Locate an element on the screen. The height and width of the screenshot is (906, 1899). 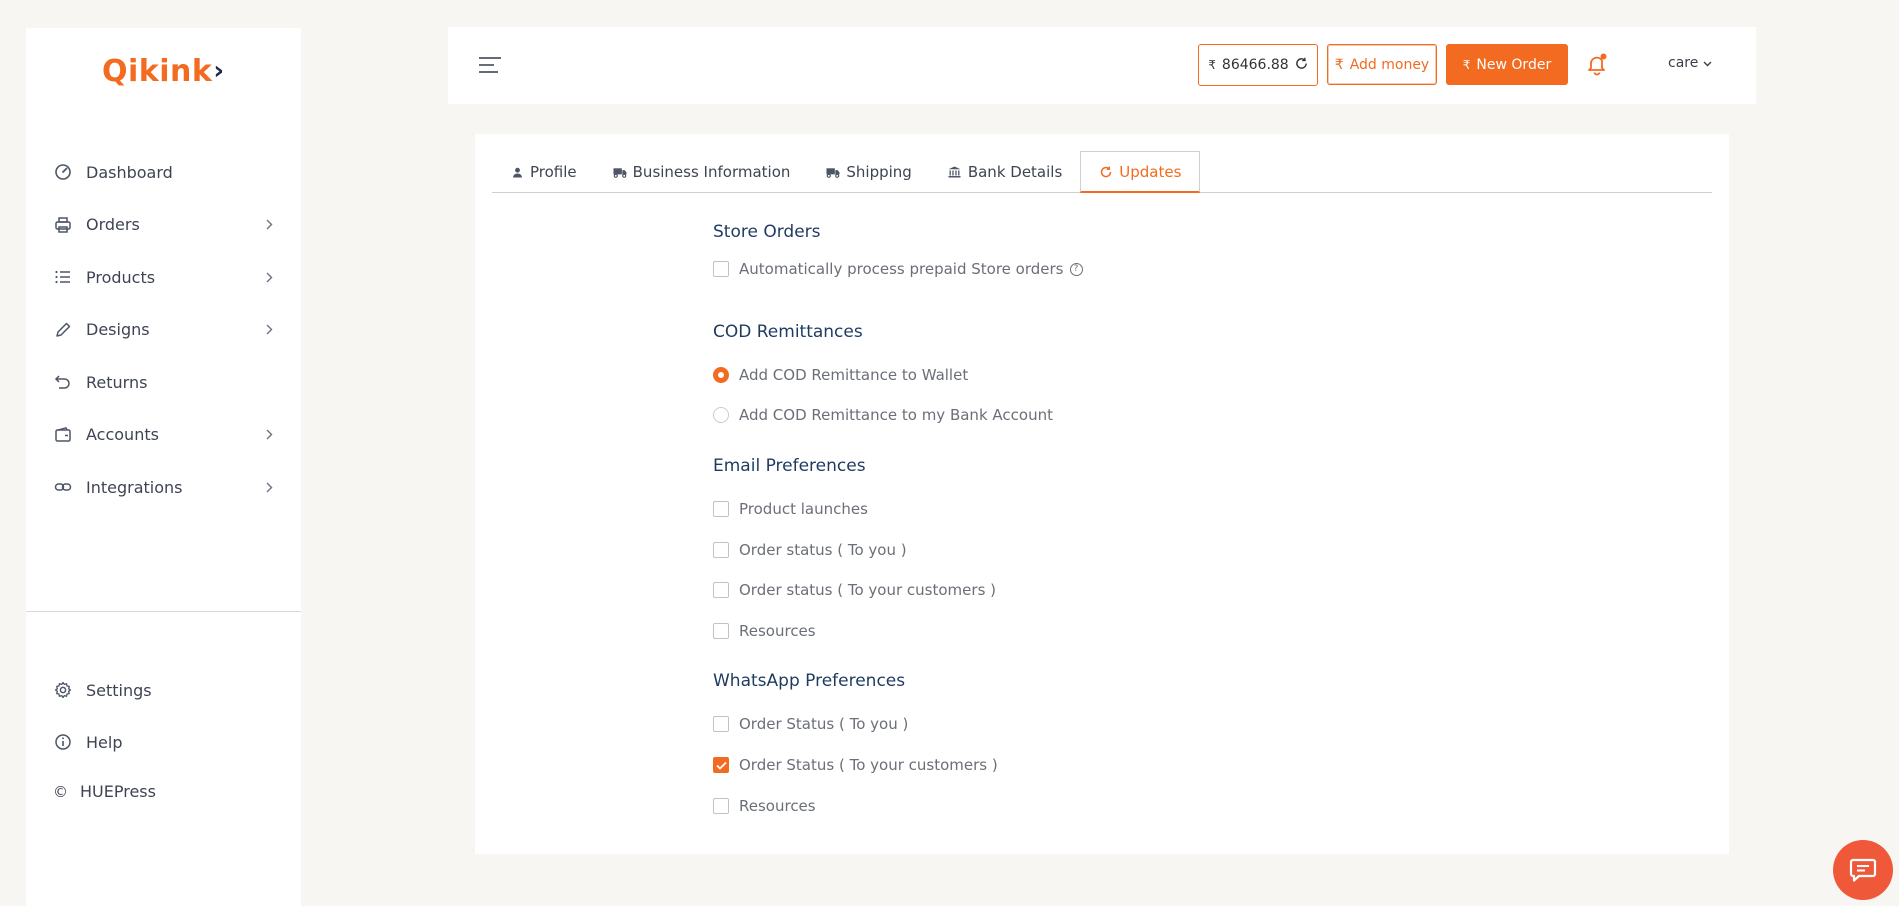
list-icon is located at coordinates (63, 277).